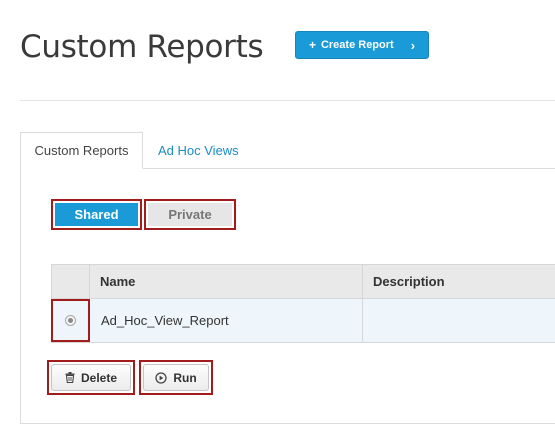 This screenshot has width=555, height=448. What do you see at coordinates (459, 281) in the screenshot?
I see `column-header-description: Description` at bounding box center [459, 281].